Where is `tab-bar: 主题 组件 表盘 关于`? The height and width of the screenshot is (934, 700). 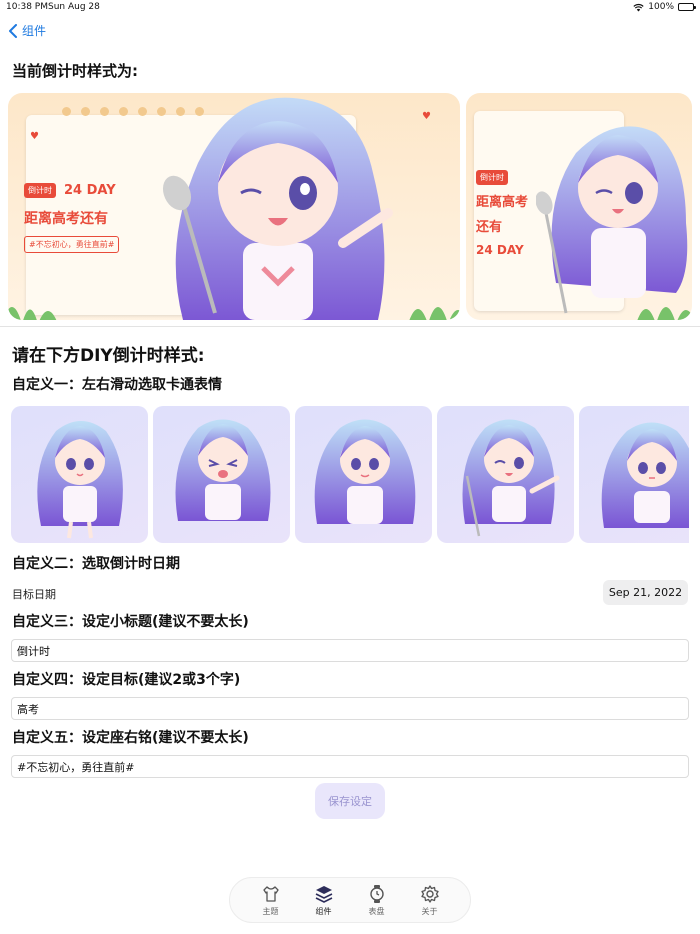 tab-bar: 主题 组件 表盘 关于 is located at coordinates (350, 900).